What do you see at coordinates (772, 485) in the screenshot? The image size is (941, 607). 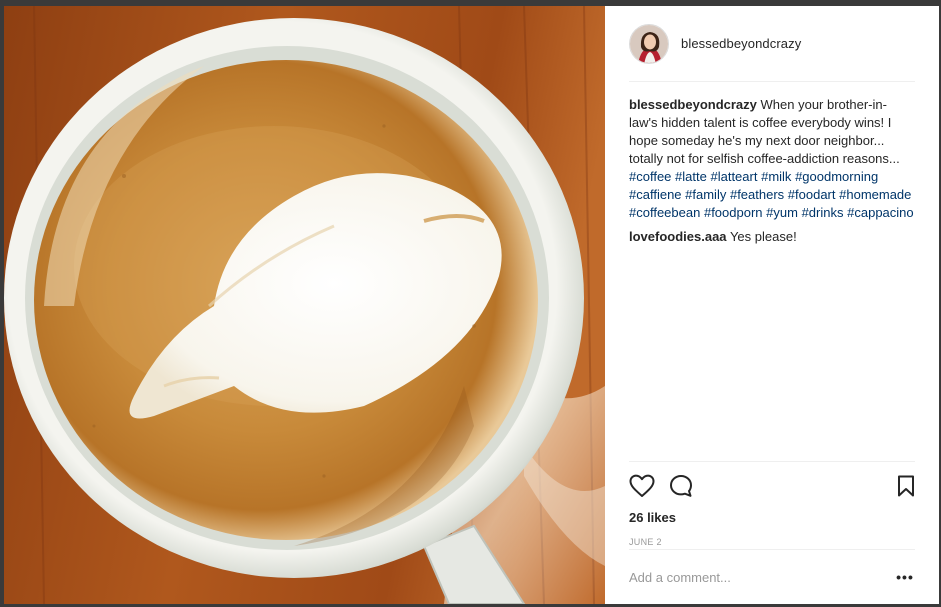 I see `action-bar` at bounding box center [772, 485].